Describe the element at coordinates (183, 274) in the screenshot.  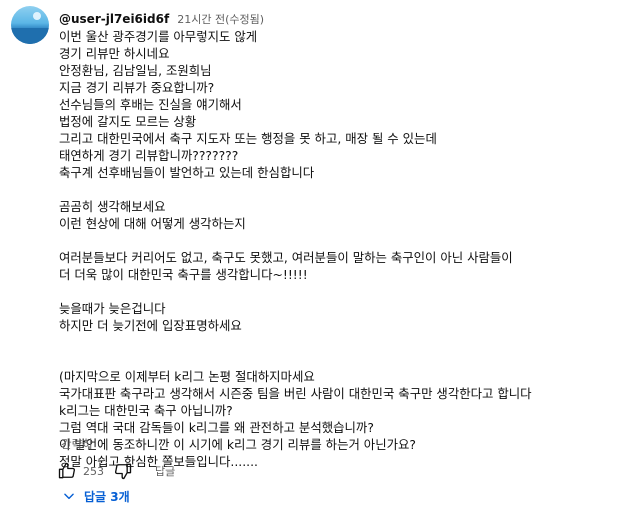
I see `comment-line: 더 더욱 많이 대한민국 축구를 생각합니다~!!!!!` at that location.